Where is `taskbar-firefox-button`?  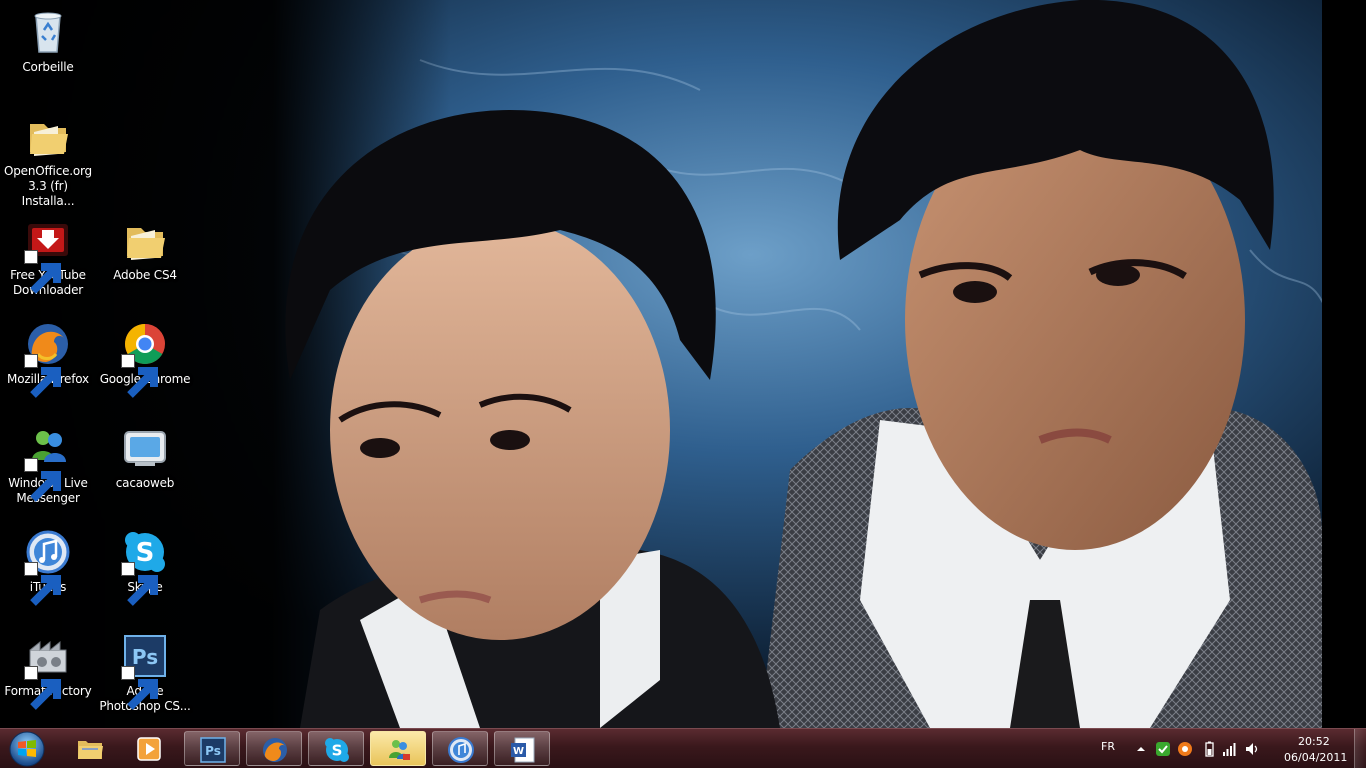 taskbar-firefox-button is located at coordinates (274, 748).